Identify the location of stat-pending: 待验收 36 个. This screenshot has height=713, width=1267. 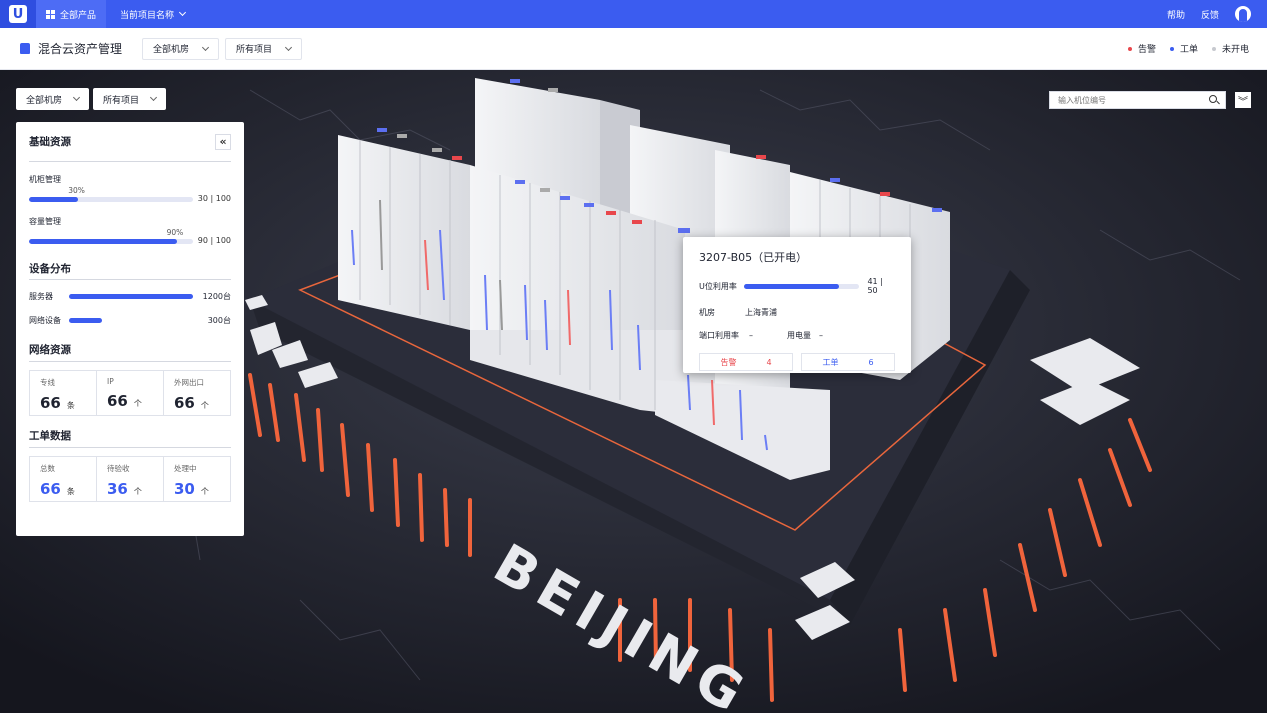
(129, 479).